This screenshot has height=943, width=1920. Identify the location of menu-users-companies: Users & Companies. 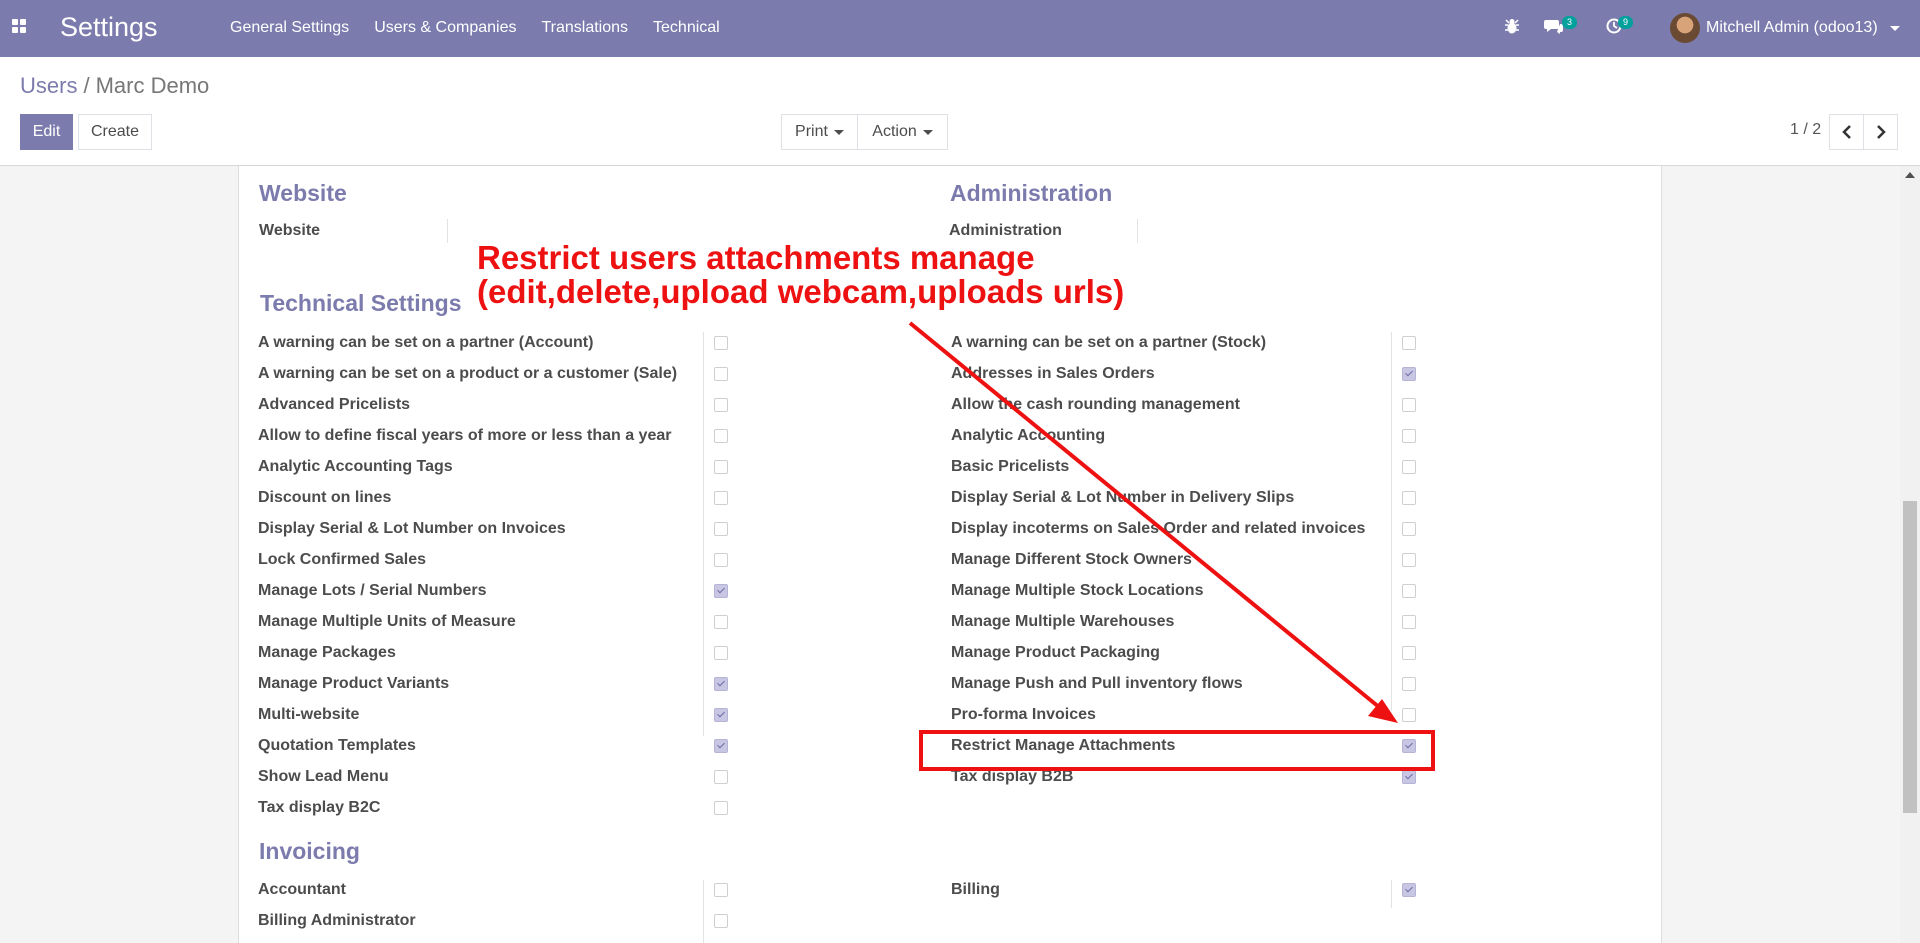
(445, 28).